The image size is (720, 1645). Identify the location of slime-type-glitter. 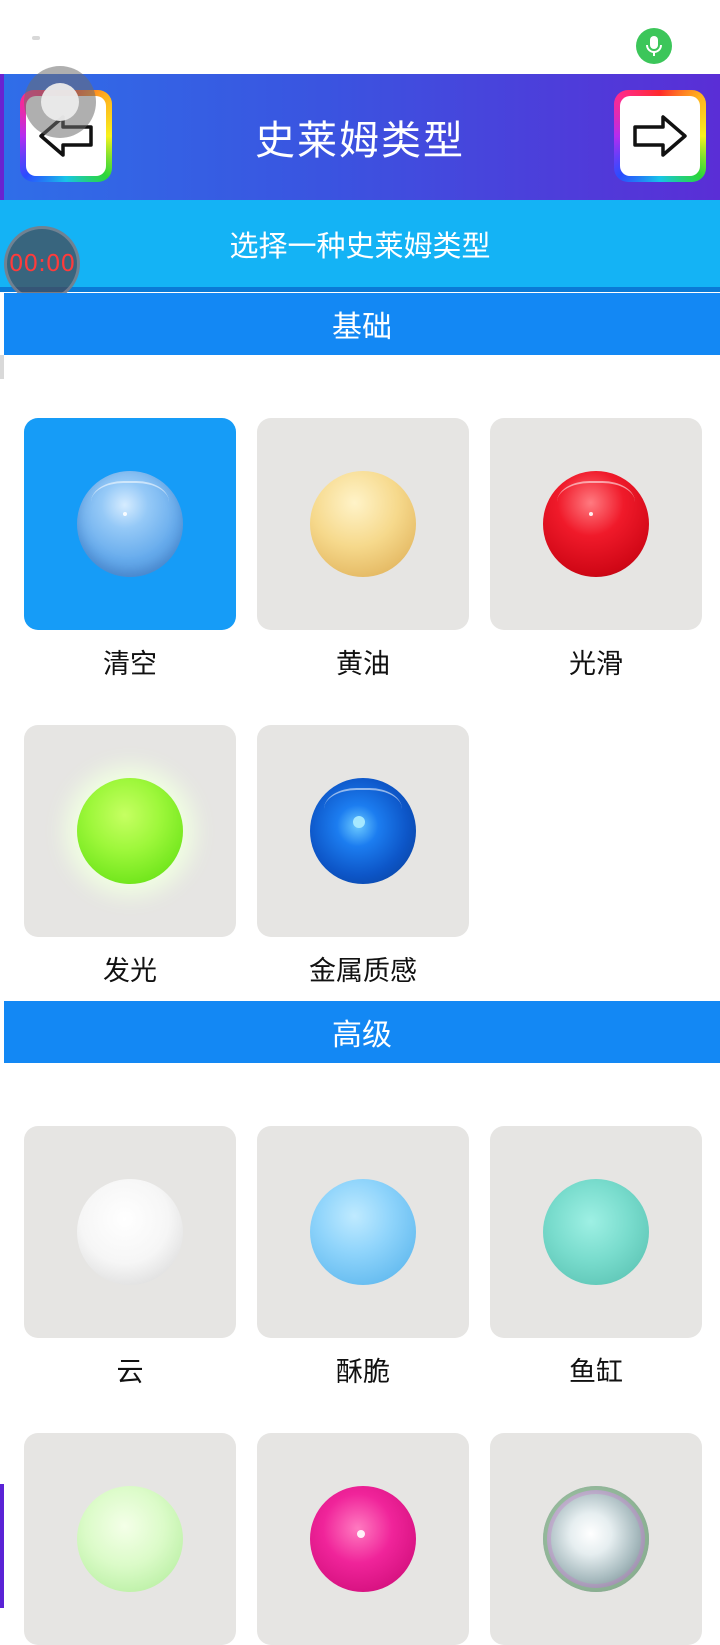
(363, 1539).